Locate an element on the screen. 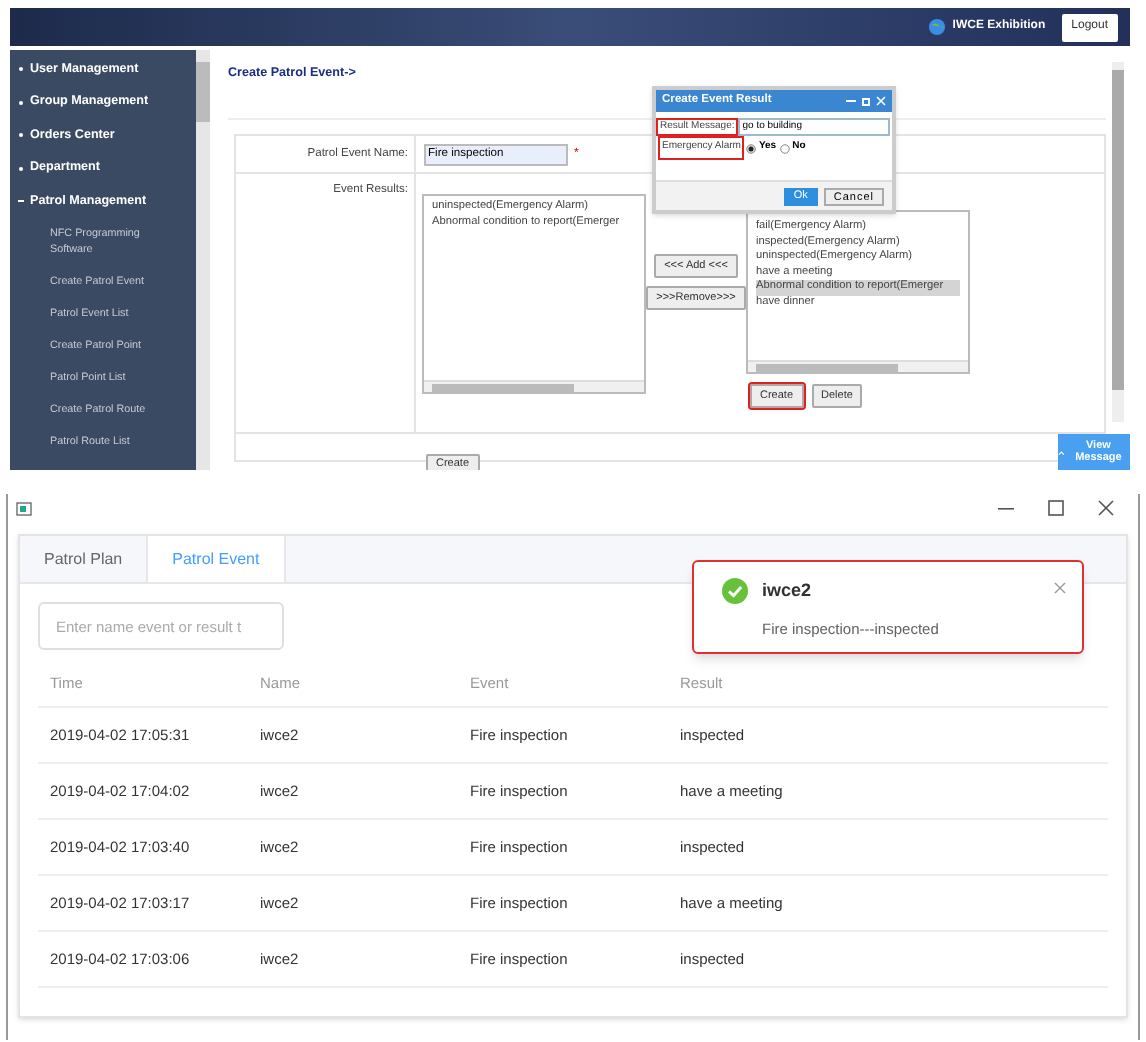  minimize-icon is located at coordinates (851, 101).